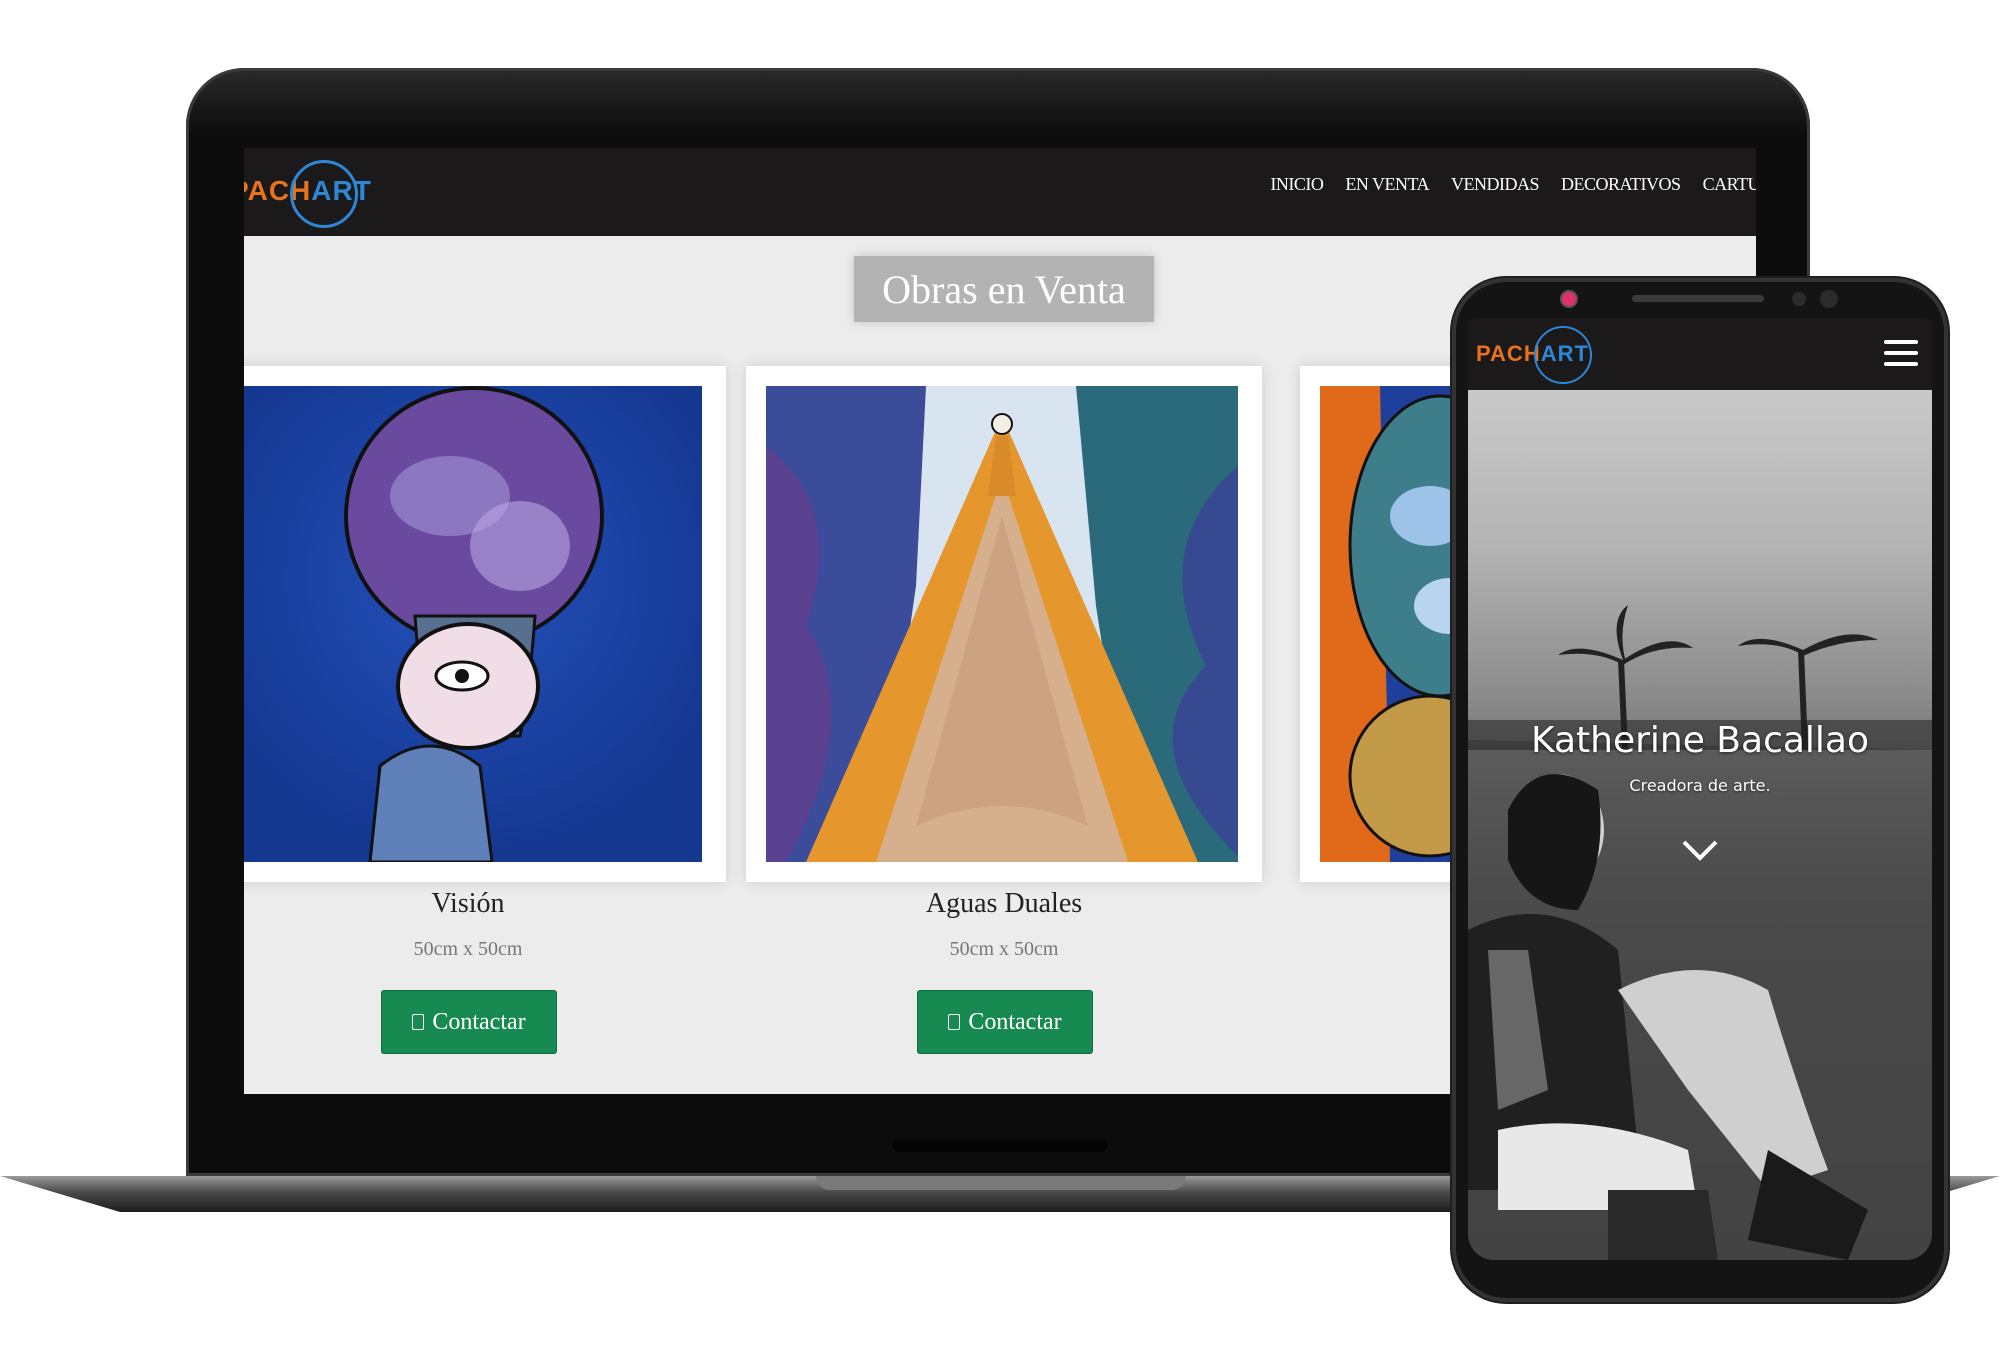  I want to click on mobile-navbar: PACH ART, so click(1700, 354).